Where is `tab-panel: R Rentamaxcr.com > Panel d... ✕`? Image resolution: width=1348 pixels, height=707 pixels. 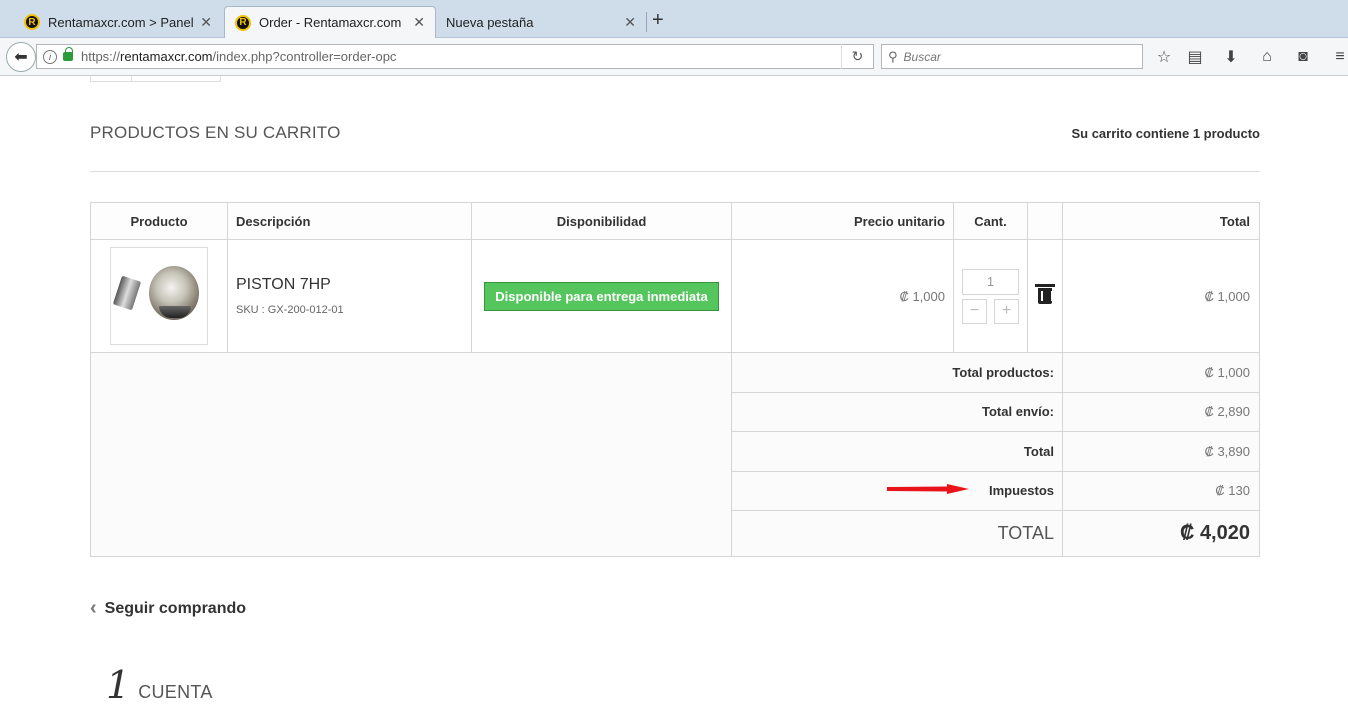
tab-panel: R Rentamaxcr.com > Panel d... ✕ is located at coordinates (118, 22).